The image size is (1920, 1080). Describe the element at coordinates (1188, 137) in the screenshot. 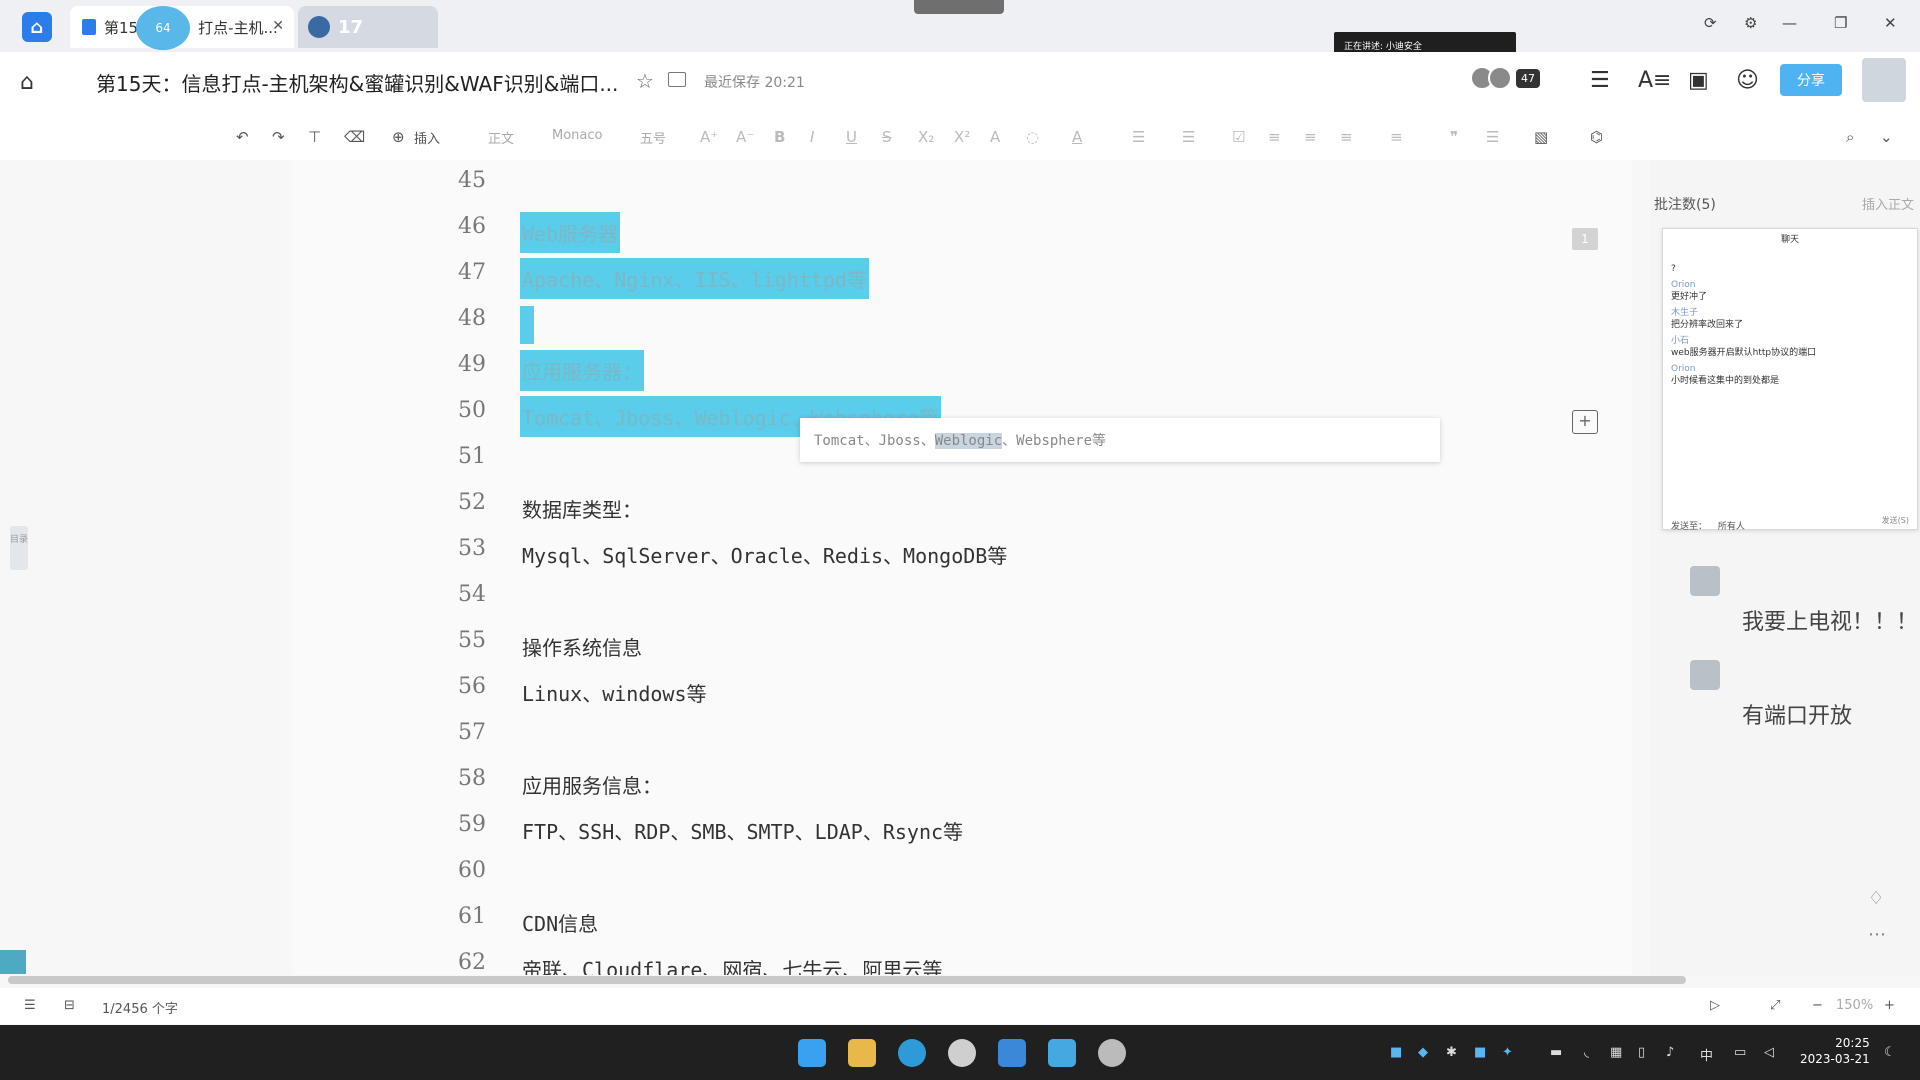

I see `numbered-list-icon: ☰` at that location.